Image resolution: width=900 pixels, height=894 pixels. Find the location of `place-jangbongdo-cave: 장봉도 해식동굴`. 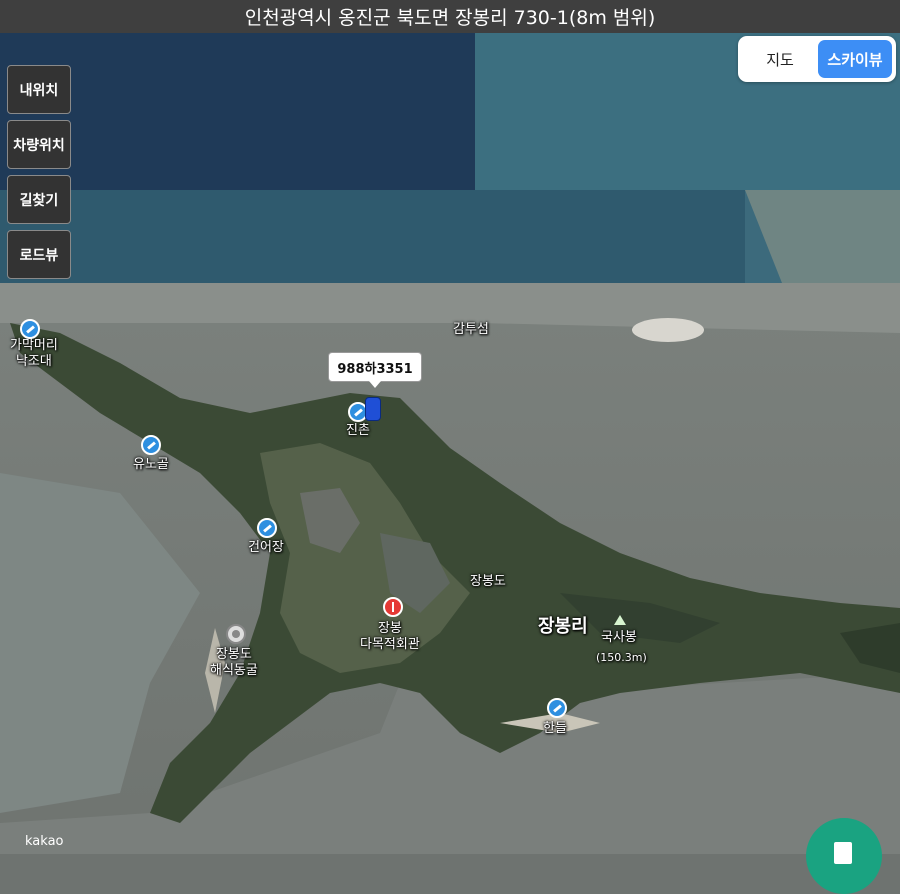

place-jangbongdo-cave: 장봉도 해식동굴 is located at coordinates (234, 662).